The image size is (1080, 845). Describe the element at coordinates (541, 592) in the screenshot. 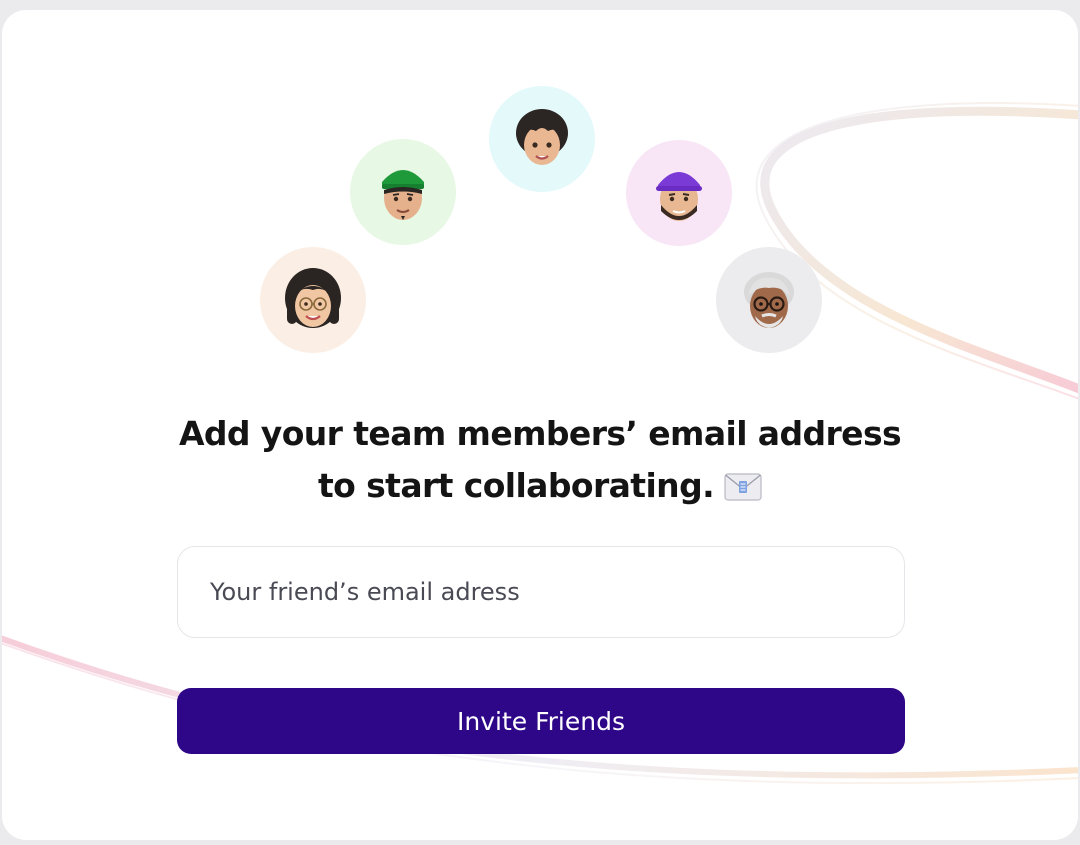

I see `friend-email-input` at that location.